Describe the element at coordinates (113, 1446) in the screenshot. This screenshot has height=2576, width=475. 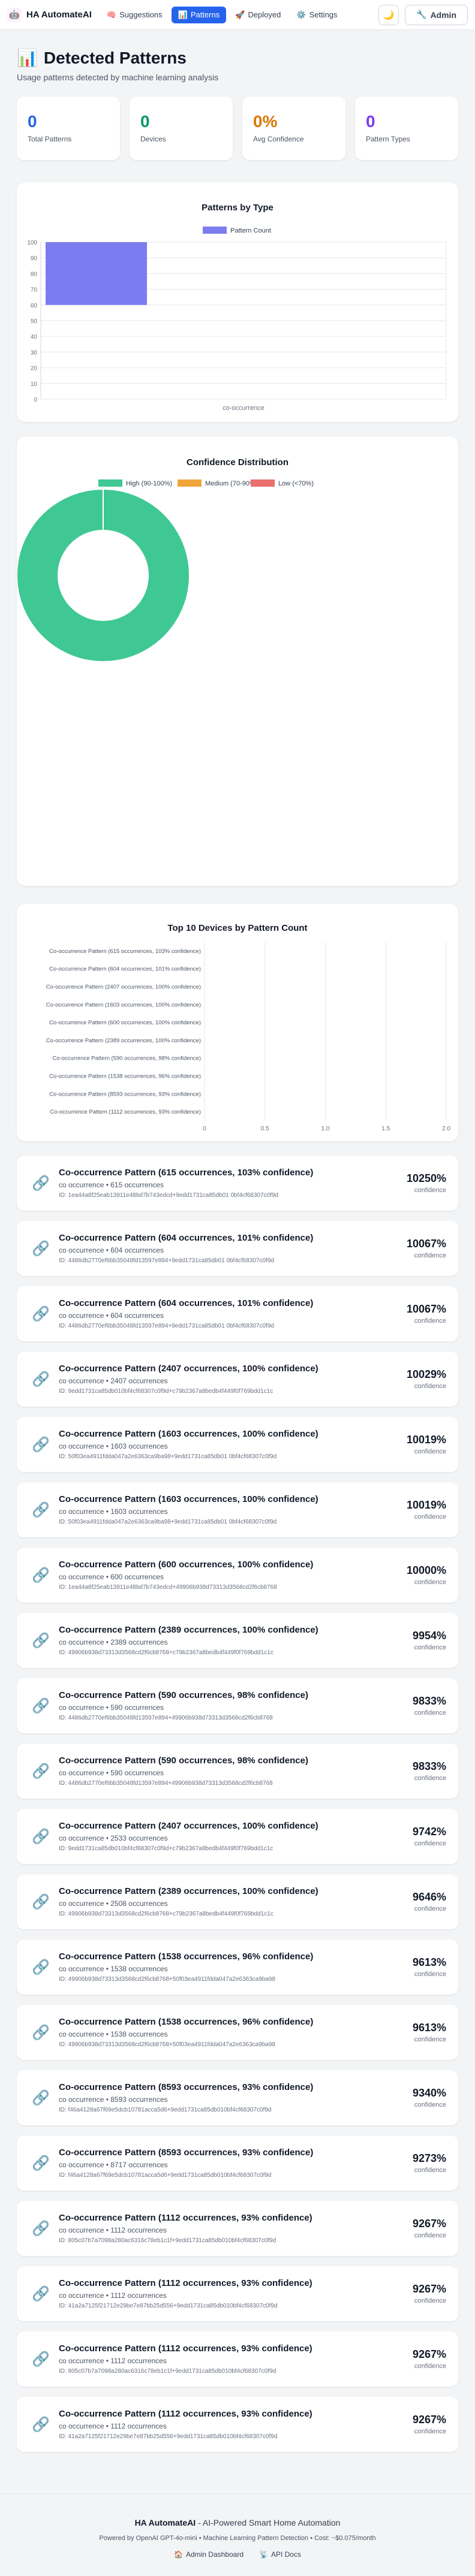
I see `pattern-type: co occurrence • 1603 occurrences` at that location.